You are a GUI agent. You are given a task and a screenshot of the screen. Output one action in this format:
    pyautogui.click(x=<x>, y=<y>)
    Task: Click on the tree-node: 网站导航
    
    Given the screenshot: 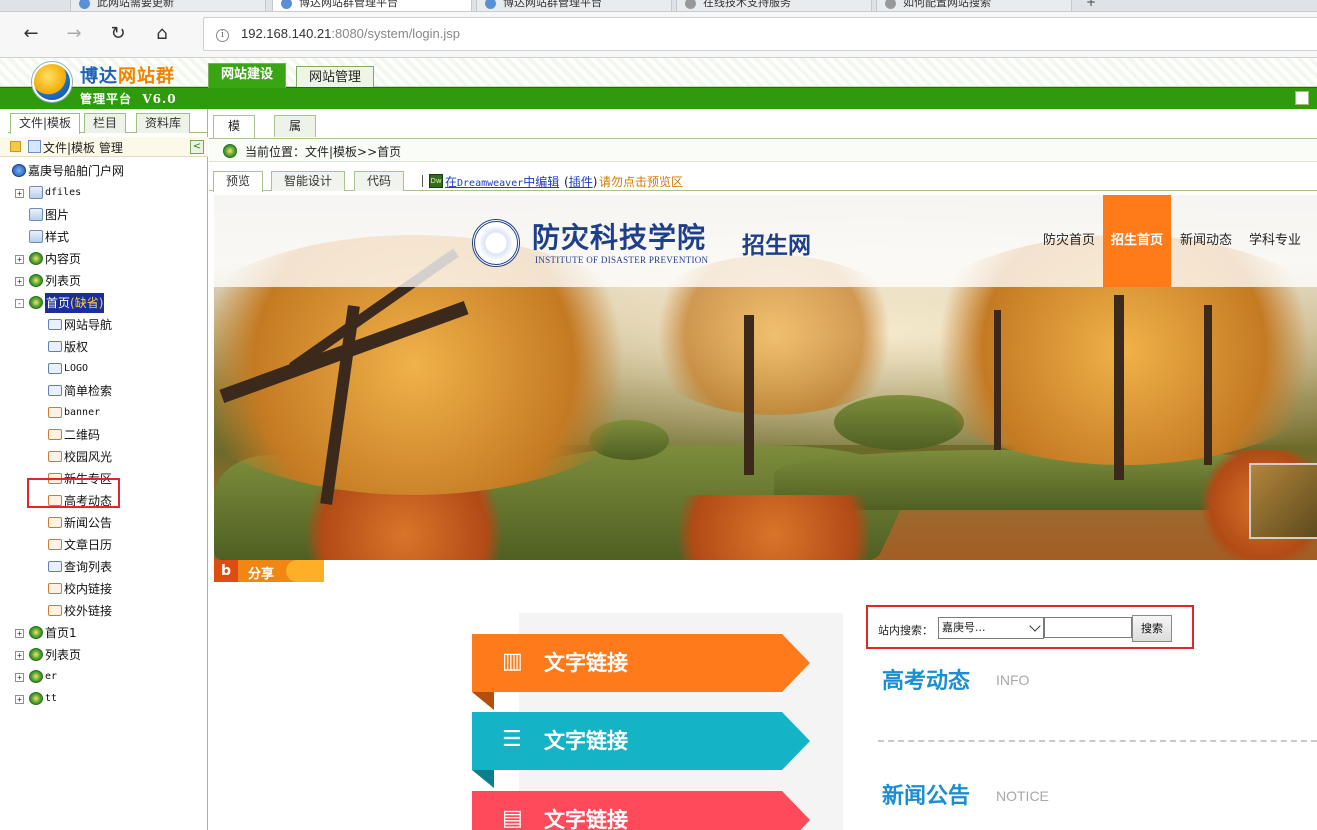 What is the action you would take?
    pyautogui.click(x=100, y=325)
    